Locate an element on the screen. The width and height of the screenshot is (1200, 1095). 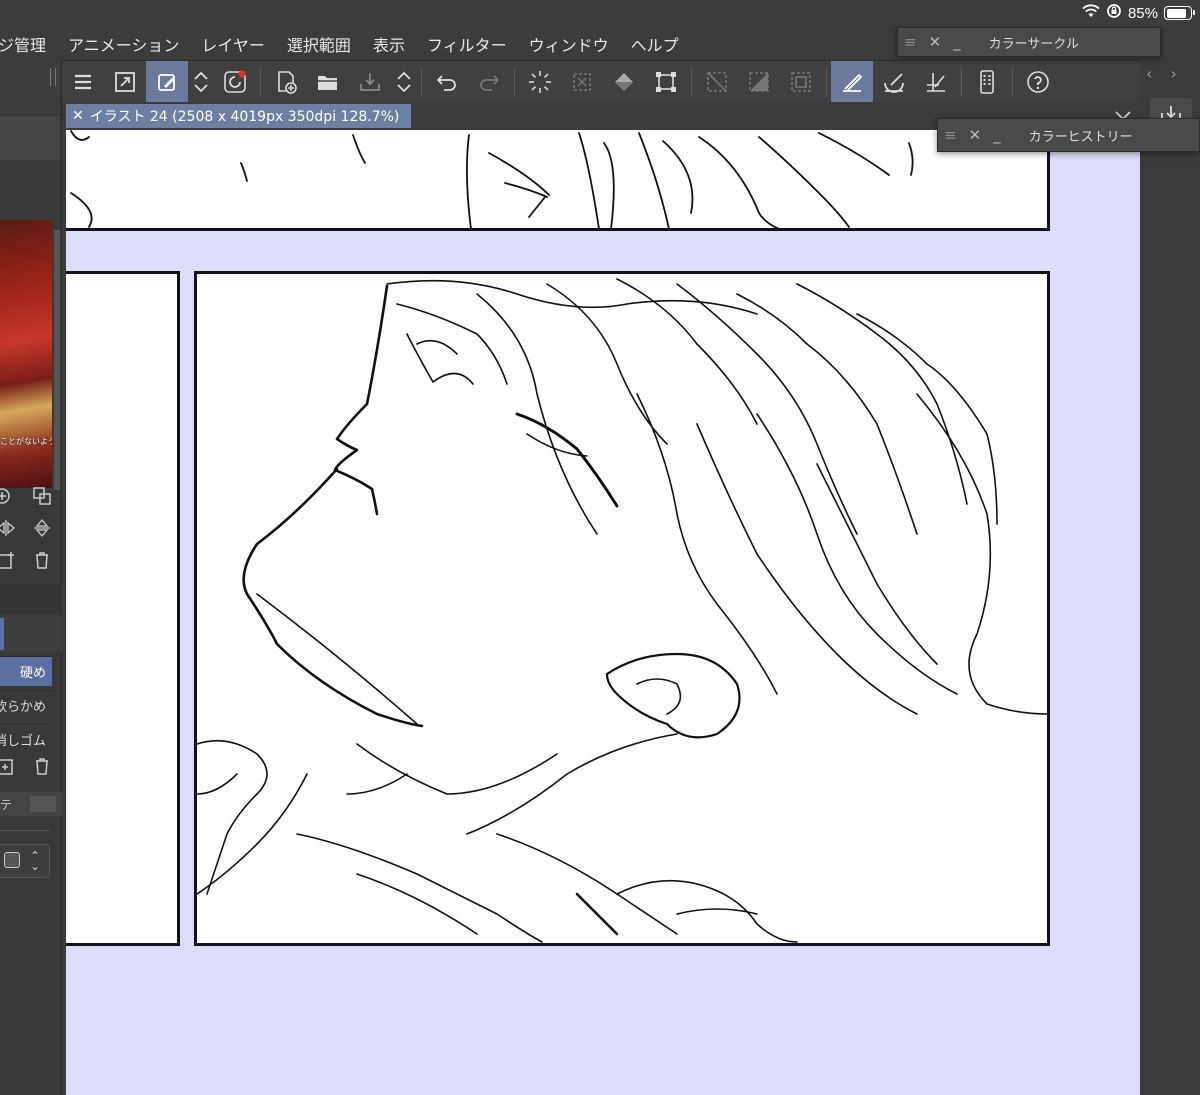
menu-item-window: ウィンドウ is located at coordinates (569, 44).